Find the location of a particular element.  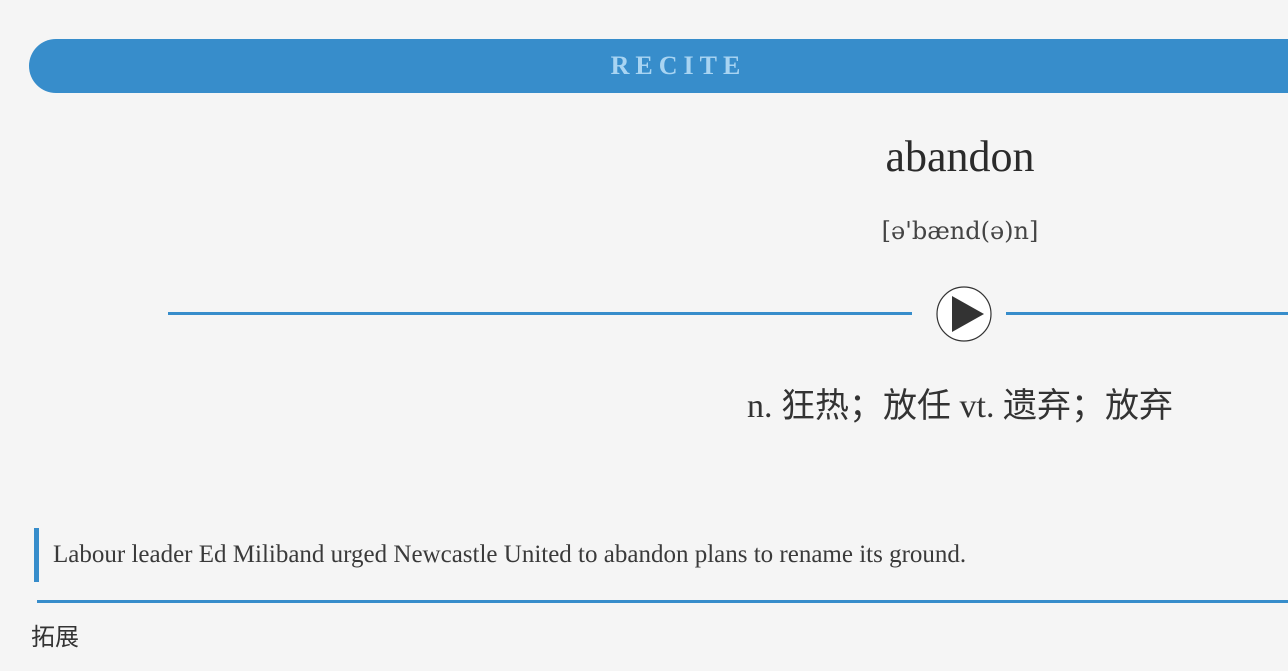

word-text: abandon is located at coordinates (960, 156).